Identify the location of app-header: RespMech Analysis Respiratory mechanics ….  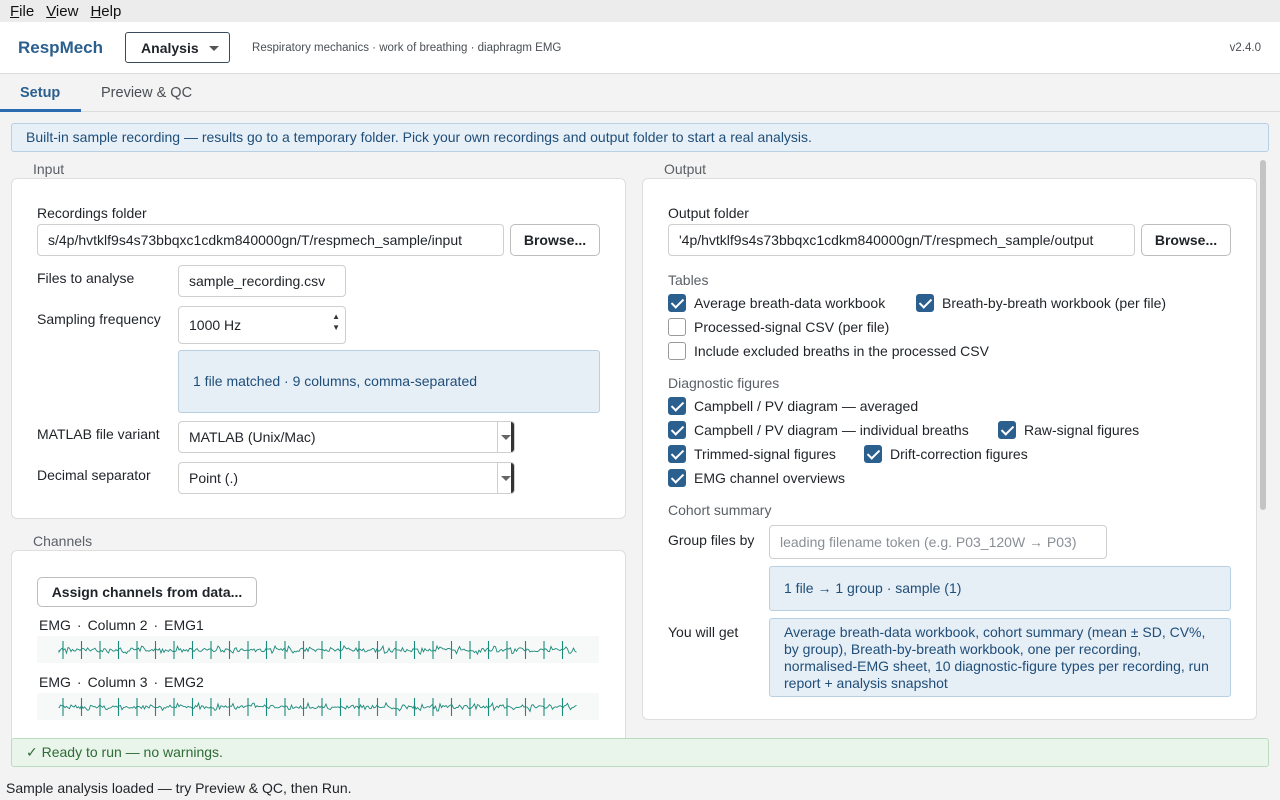
(640, 48).